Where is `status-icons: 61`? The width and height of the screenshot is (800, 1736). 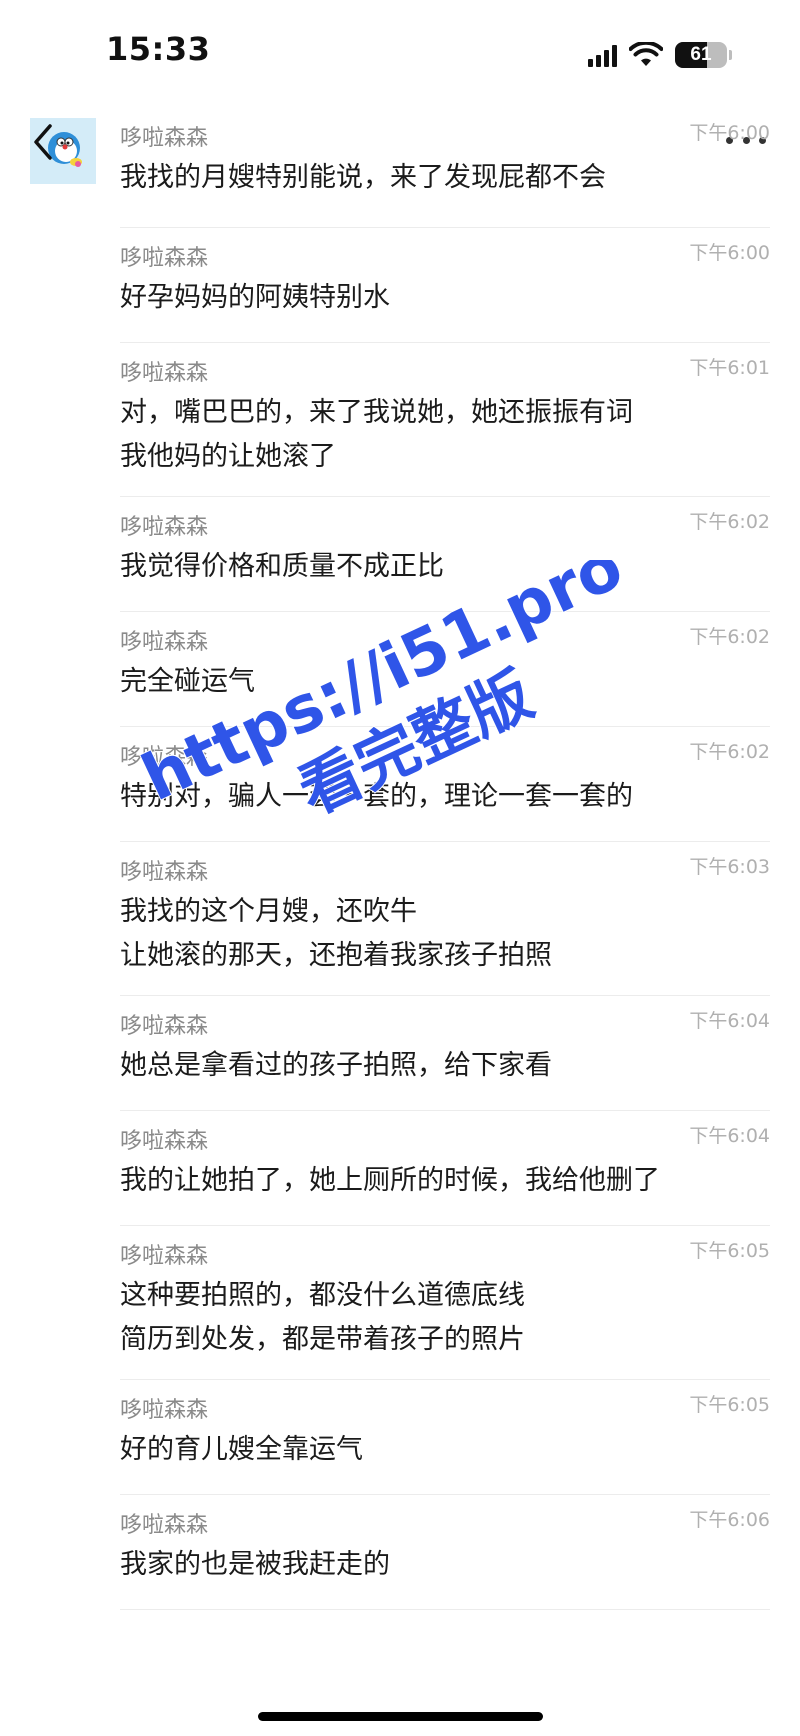 status-icons: 61 is located at coordinates (660, 55).